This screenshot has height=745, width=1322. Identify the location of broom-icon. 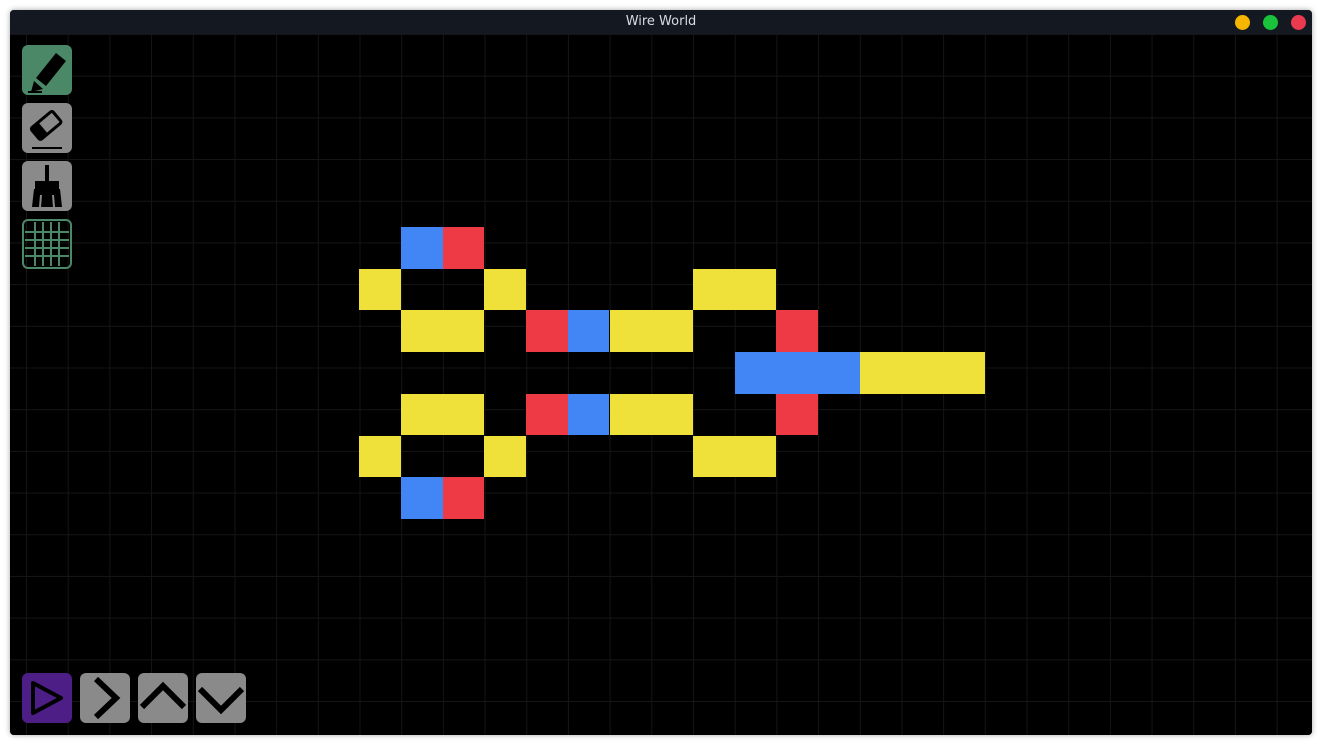
(47, 186).